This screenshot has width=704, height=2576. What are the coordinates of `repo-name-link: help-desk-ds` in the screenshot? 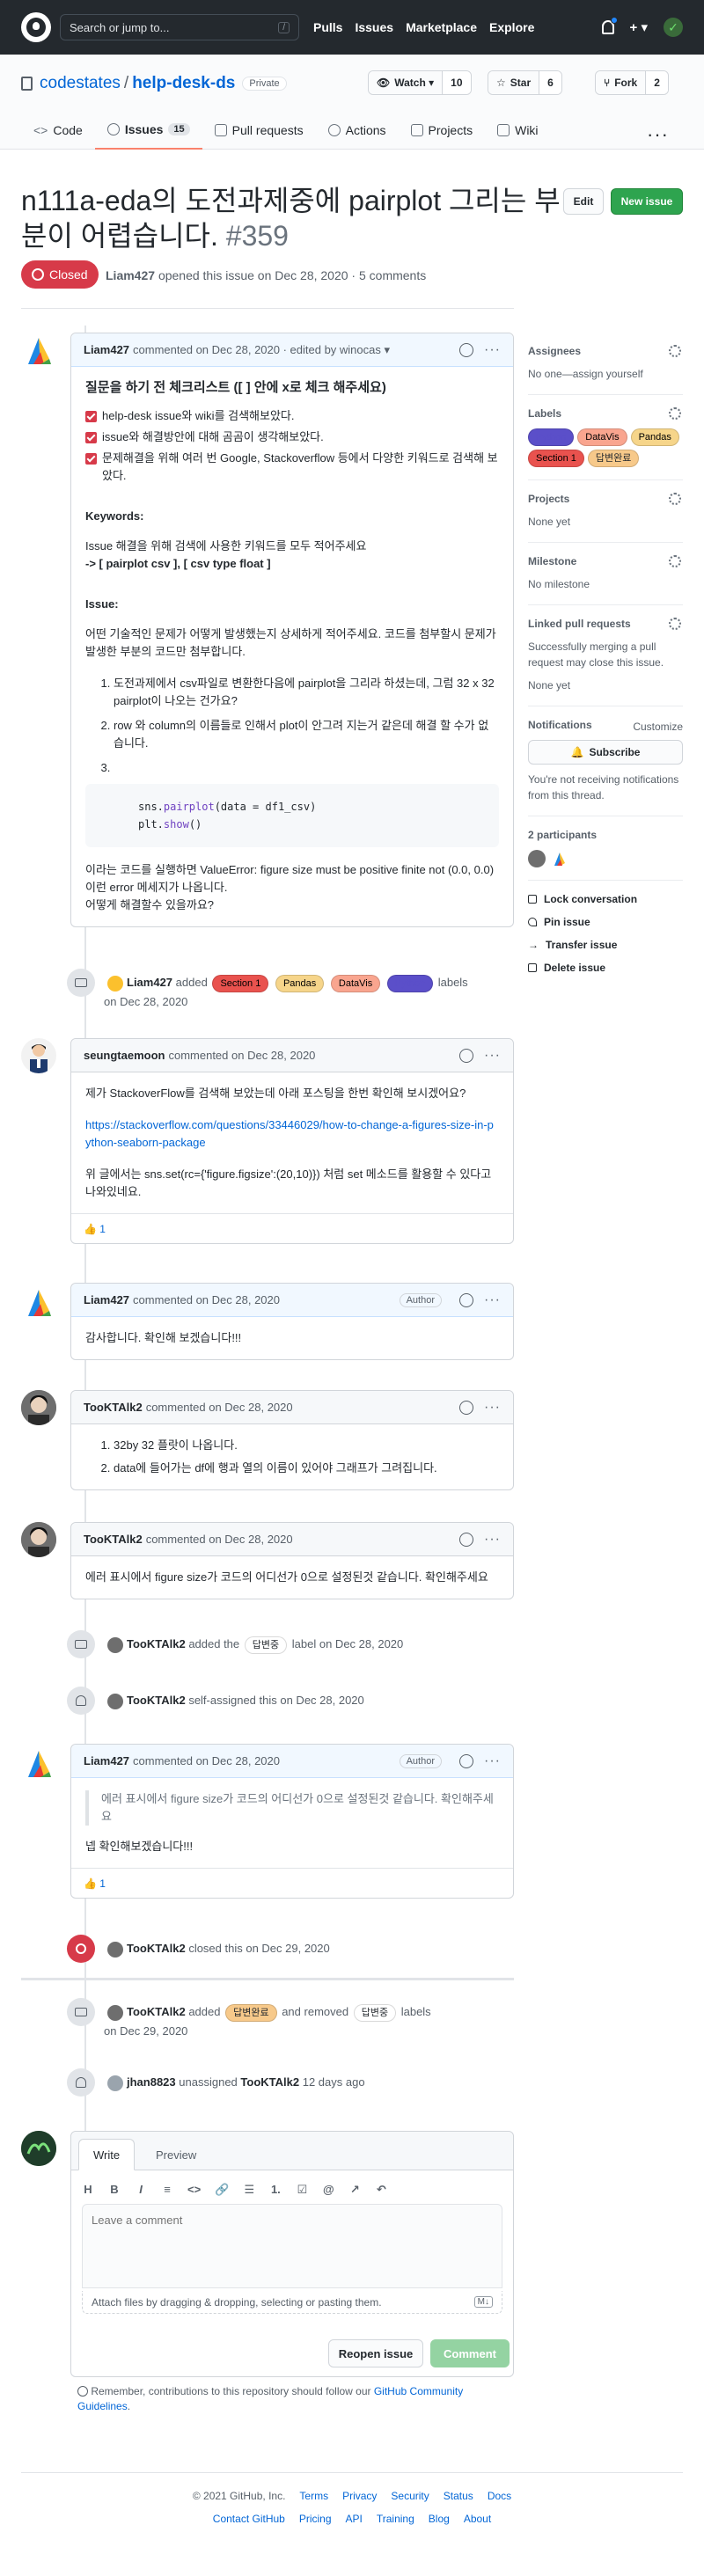 It's located at (183, 83).